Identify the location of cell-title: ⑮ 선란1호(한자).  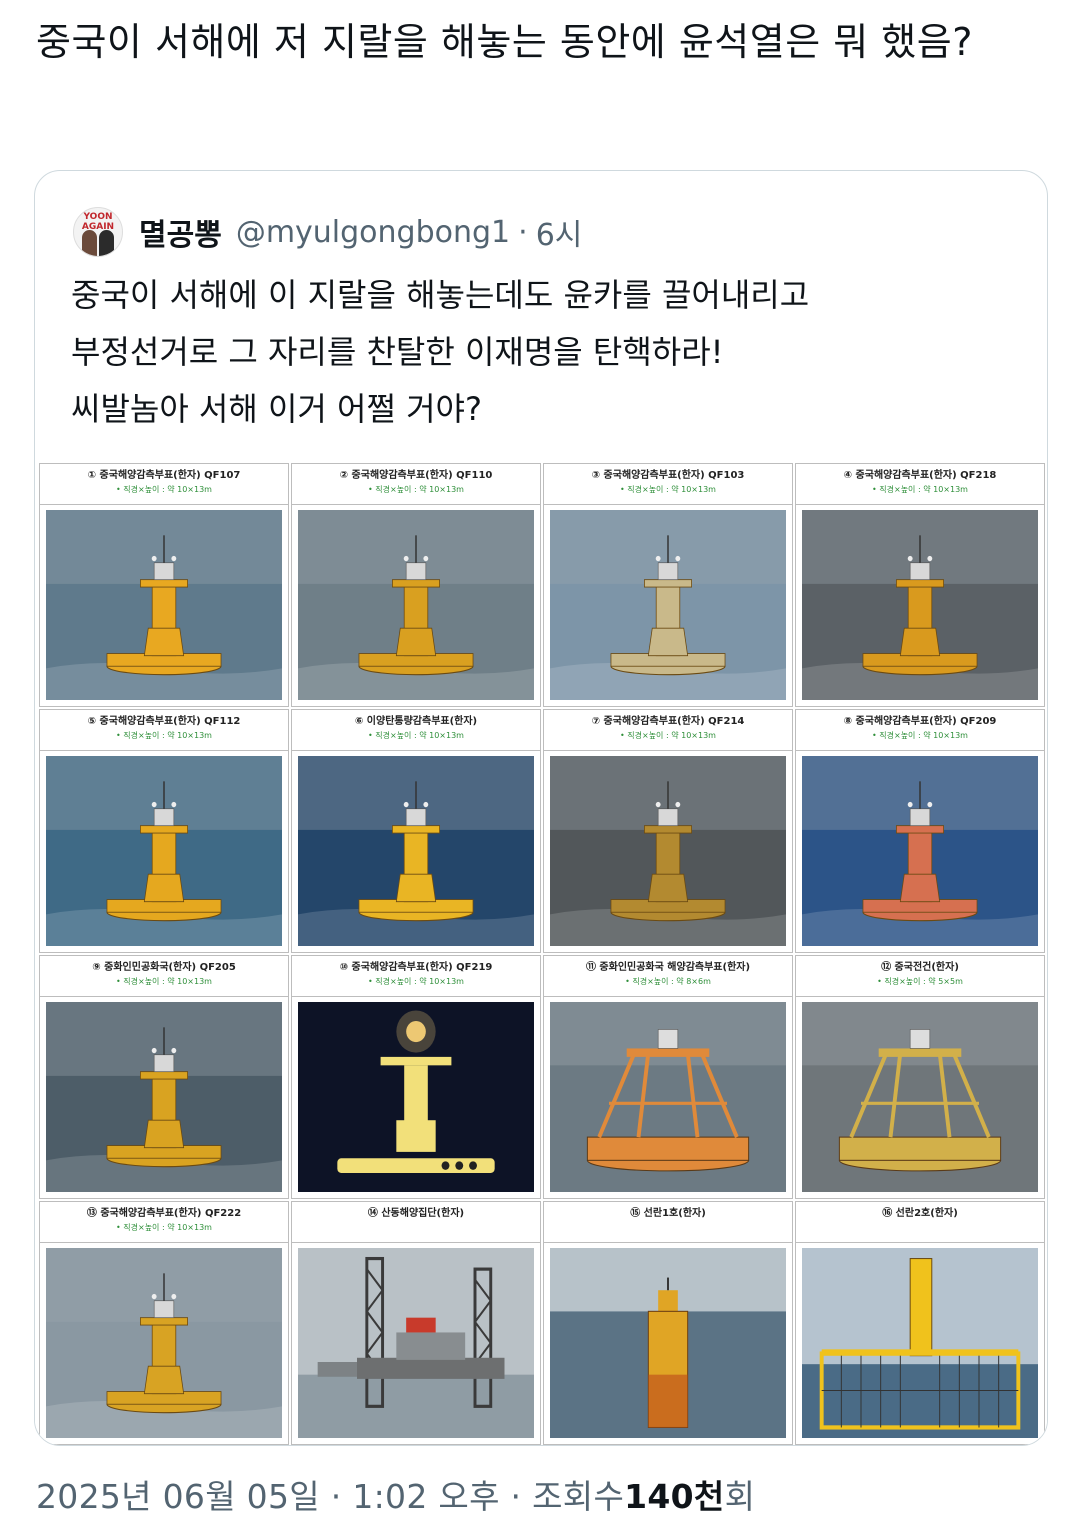
(668, 1213).